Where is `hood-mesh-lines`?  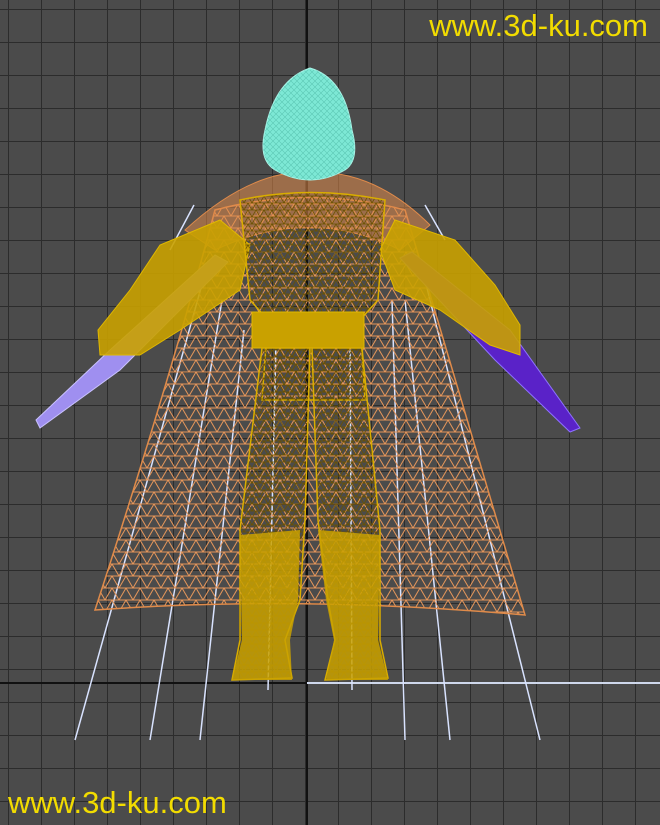 hood-mesh-lines is located at coordinates (308, 125).